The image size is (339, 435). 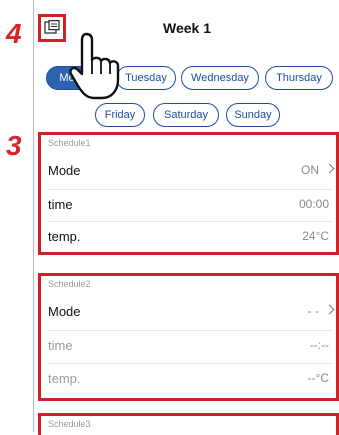 What do you see at coordinates (14, 145) in the screenshot?
I see `step-number-3: 3` at bounding box center [14, 145].